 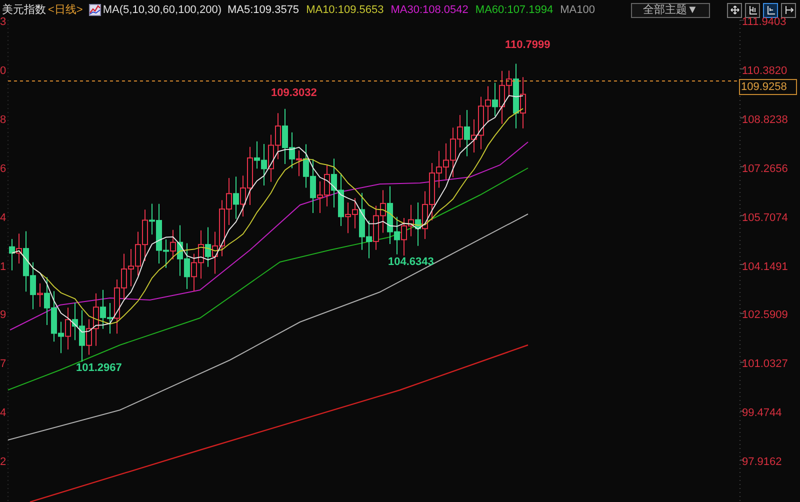 What do you see at coordinates (734, 10) in the screenshot?
I see `crosshair-icon` at bounding box center [734, 10].